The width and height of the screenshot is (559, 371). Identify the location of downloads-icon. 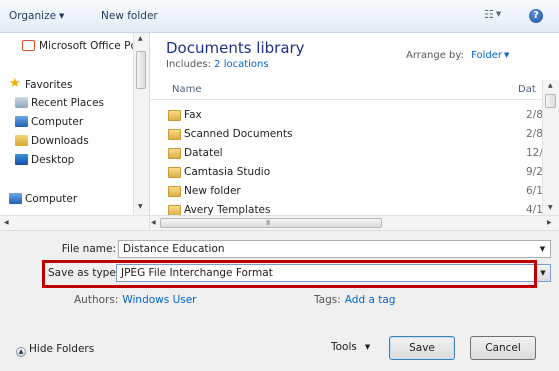
(21, 140).